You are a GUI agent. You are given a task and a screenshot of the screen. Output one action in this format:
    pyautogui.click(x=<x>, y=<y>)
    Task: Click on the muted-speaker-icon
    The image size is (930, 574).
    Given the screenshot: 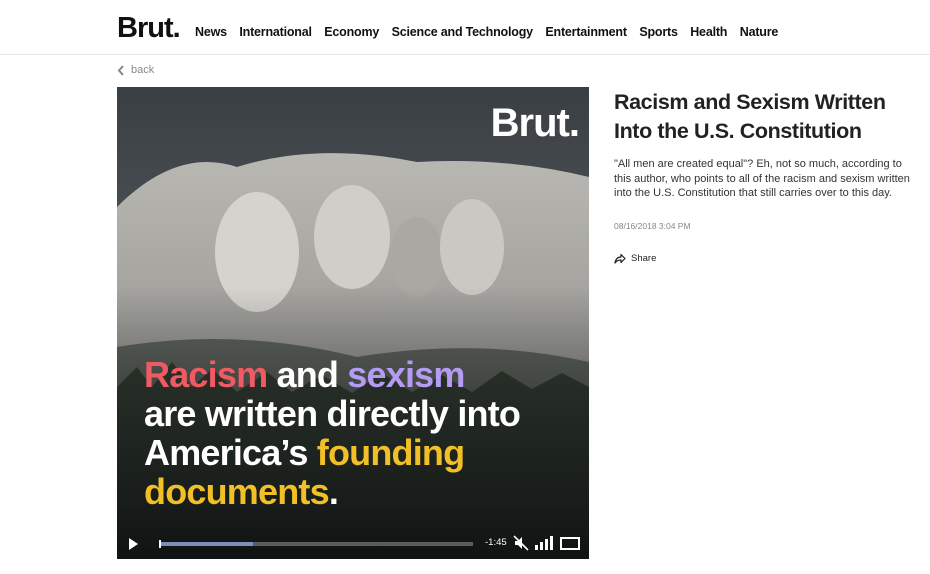 What is the action you would take?
    pyautogui.click(x=521, y=543)
    